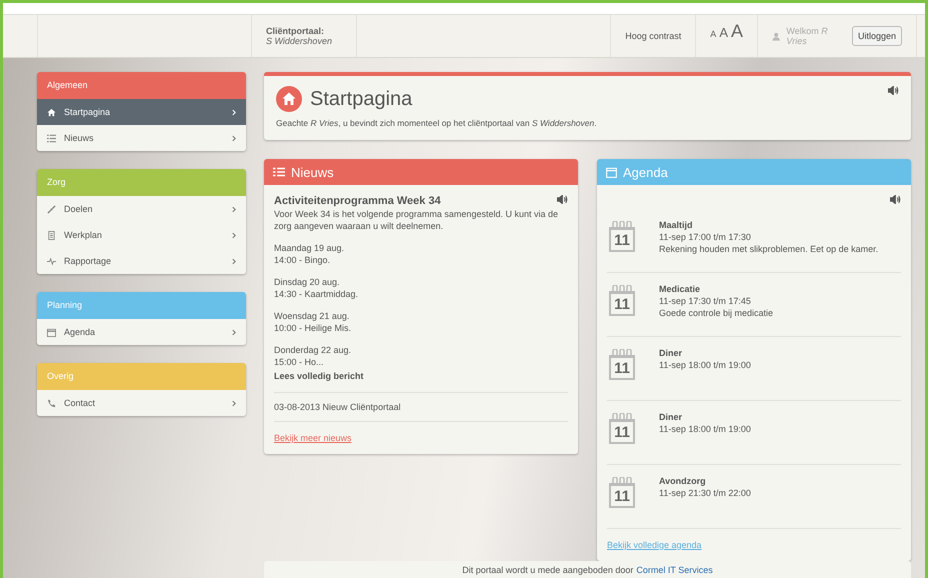 The height and width of the screenshot is (578, 928). What do you see at coordinates (705, 493) in the screenshot?
I see `event-time: 11-sep 21:30 t/m 22:00` at bounding box center [705, 493].